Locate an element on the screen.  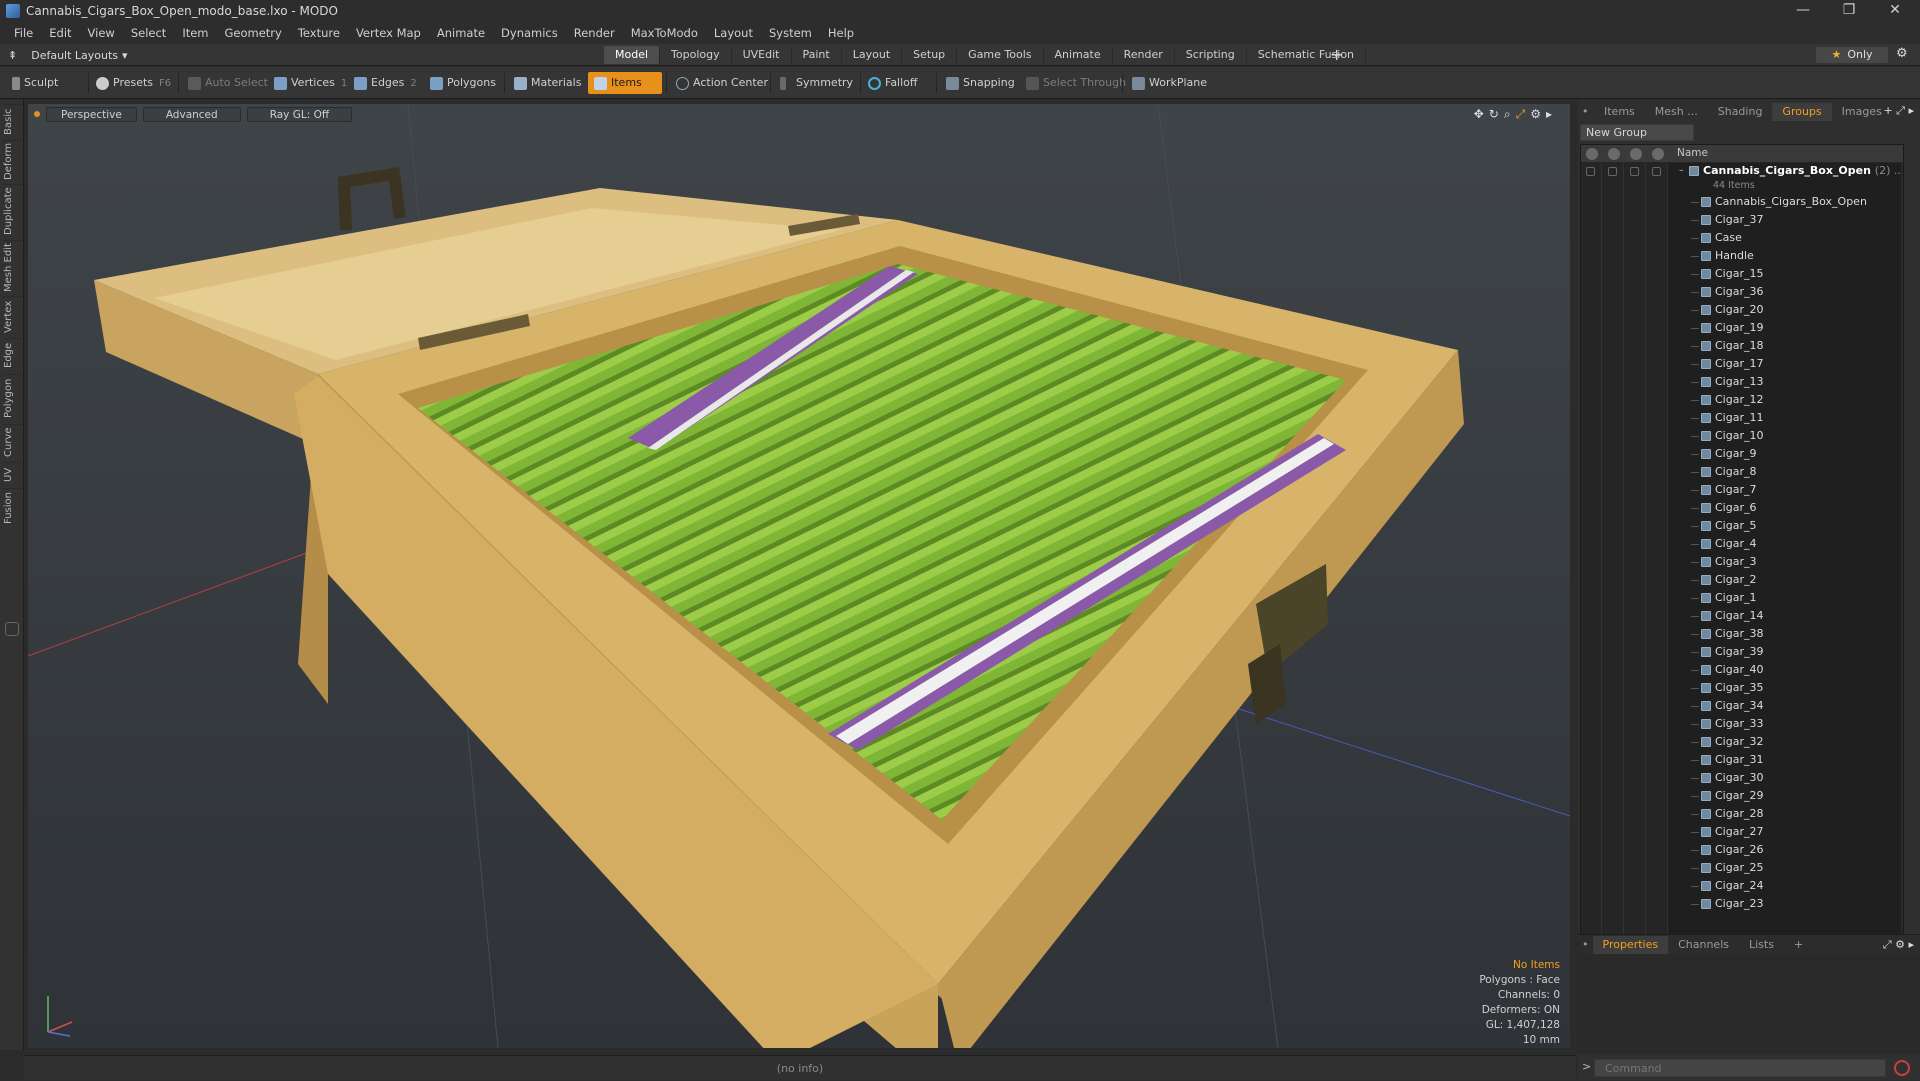
left-tab-deform: Deform is located at coordinates (12, 161).